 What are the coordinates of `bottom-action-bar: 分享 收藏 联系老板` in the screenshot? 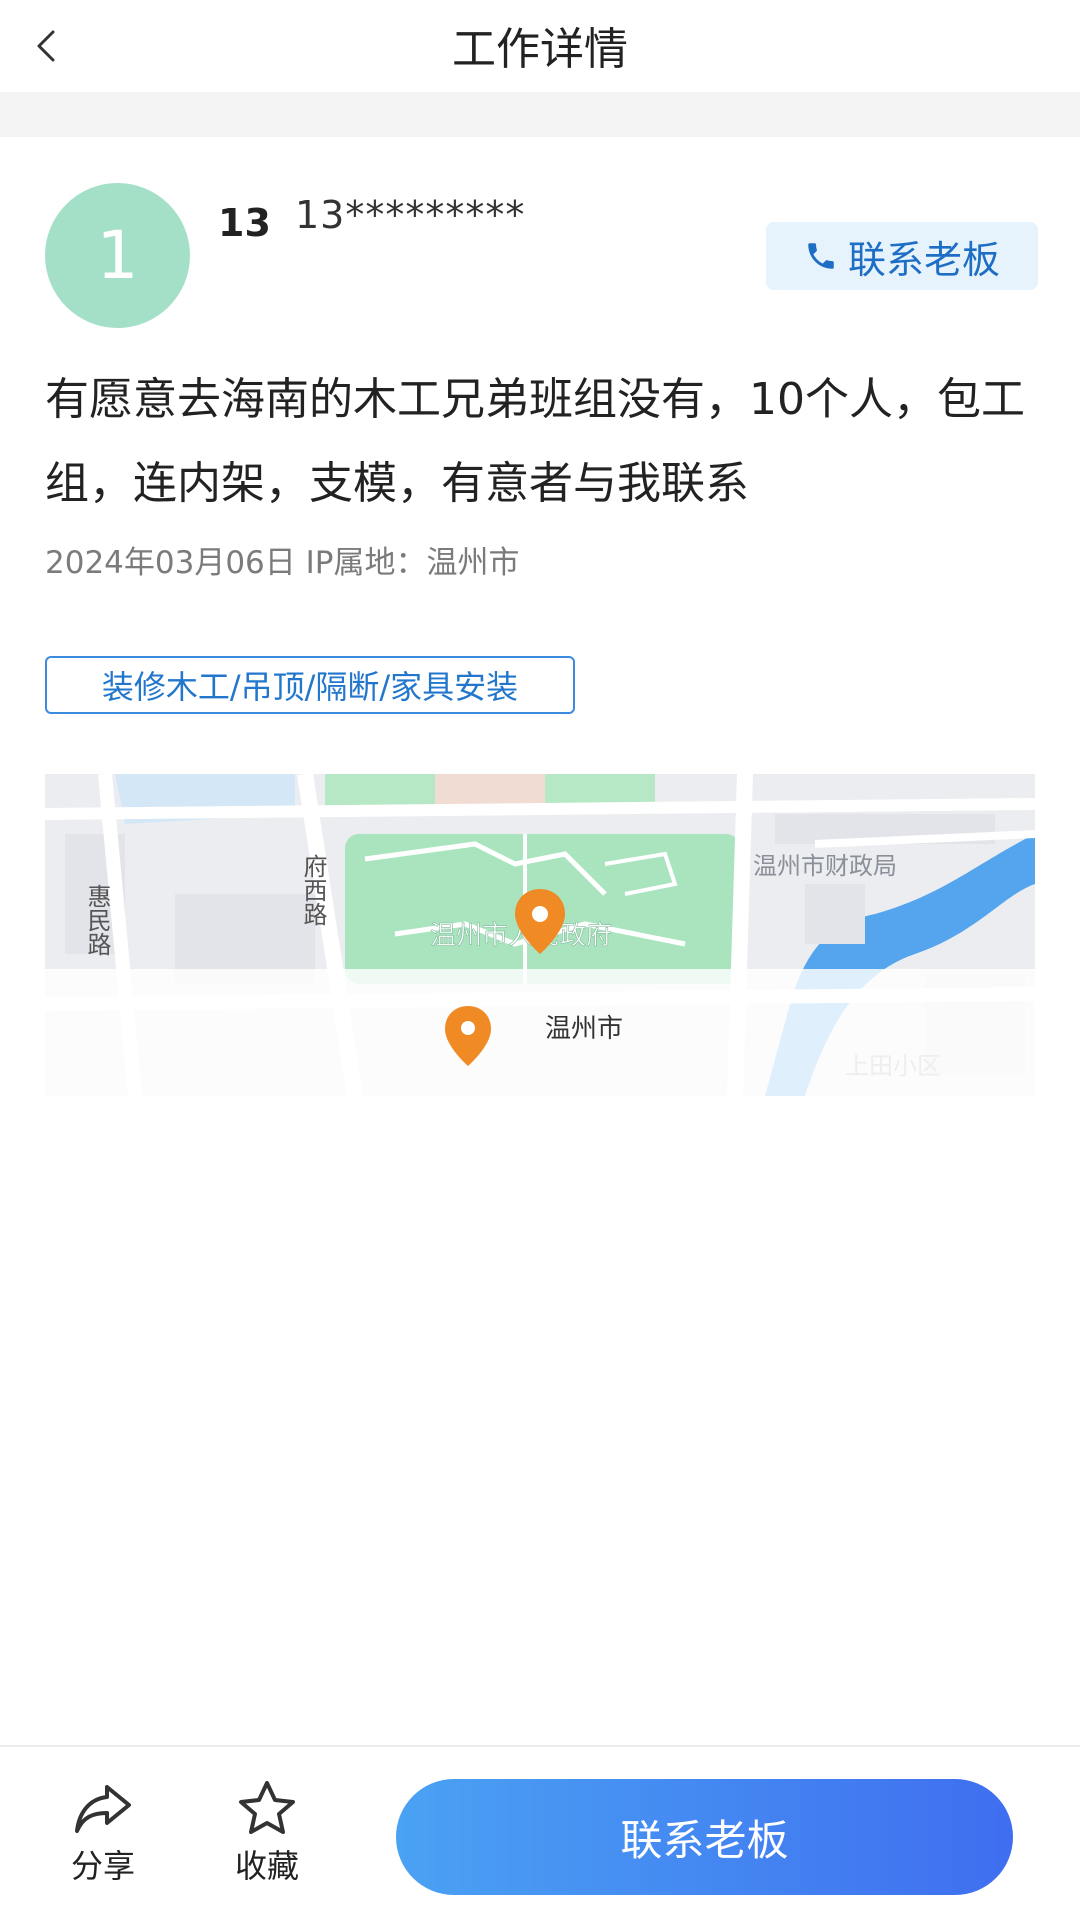 It's located at (540, 1832).